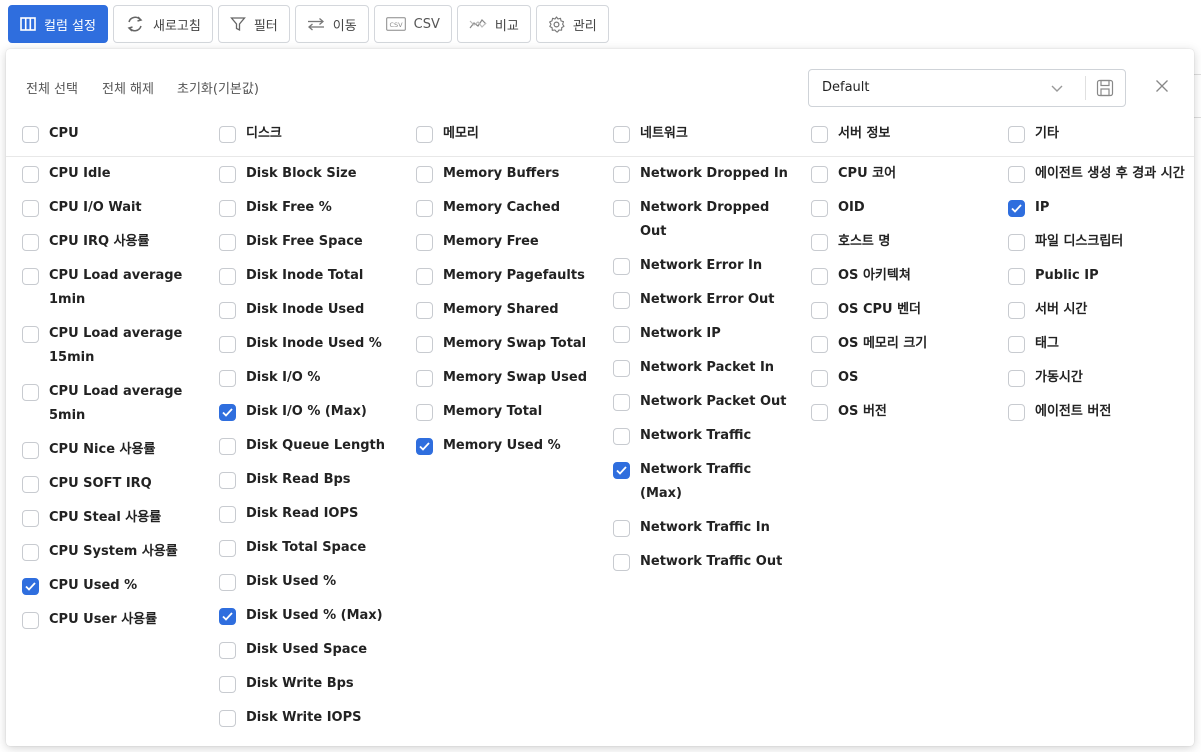  I want to click on column-option-checkbox: Memory Swap Total, so click(504, 344).